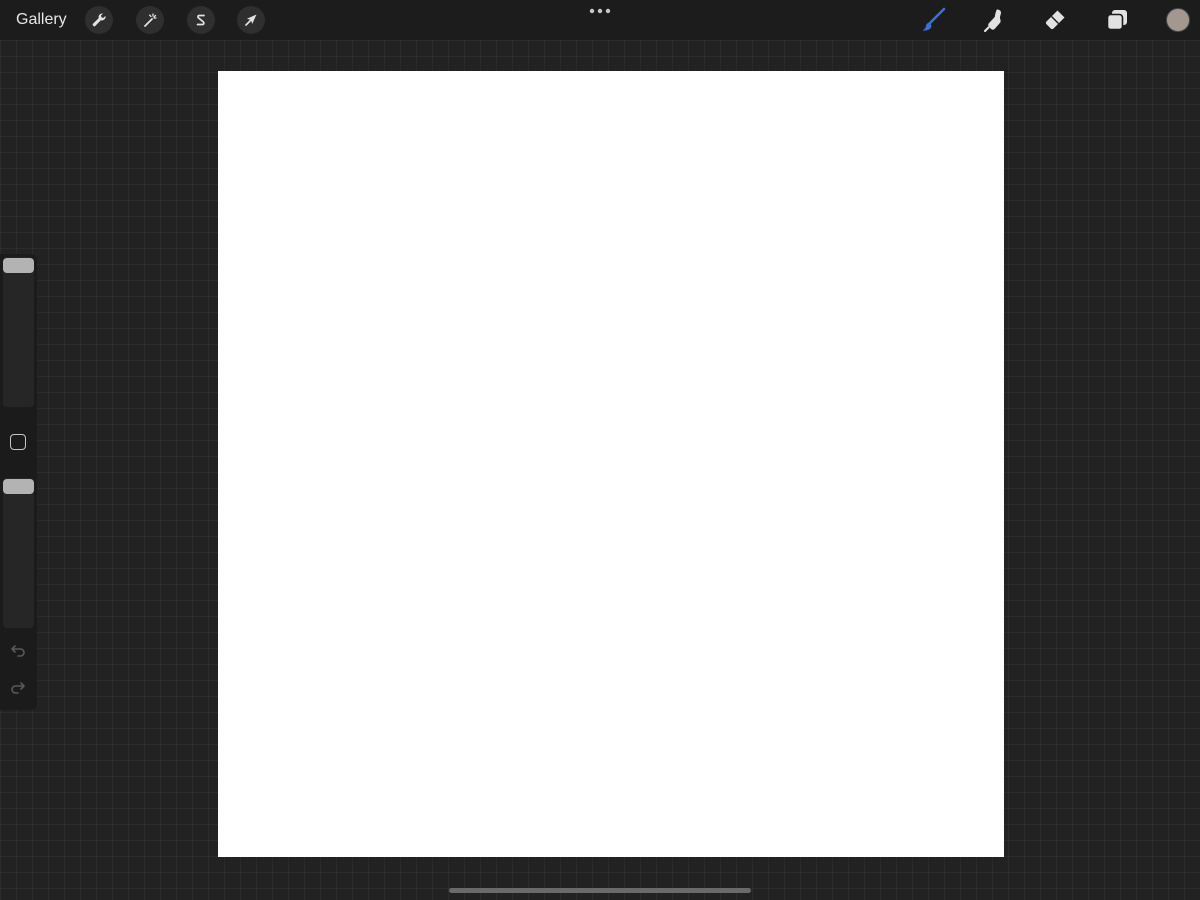 The width and height of the screenshot is (1200, 900). I want to click on undo-button, so click(18, 650).